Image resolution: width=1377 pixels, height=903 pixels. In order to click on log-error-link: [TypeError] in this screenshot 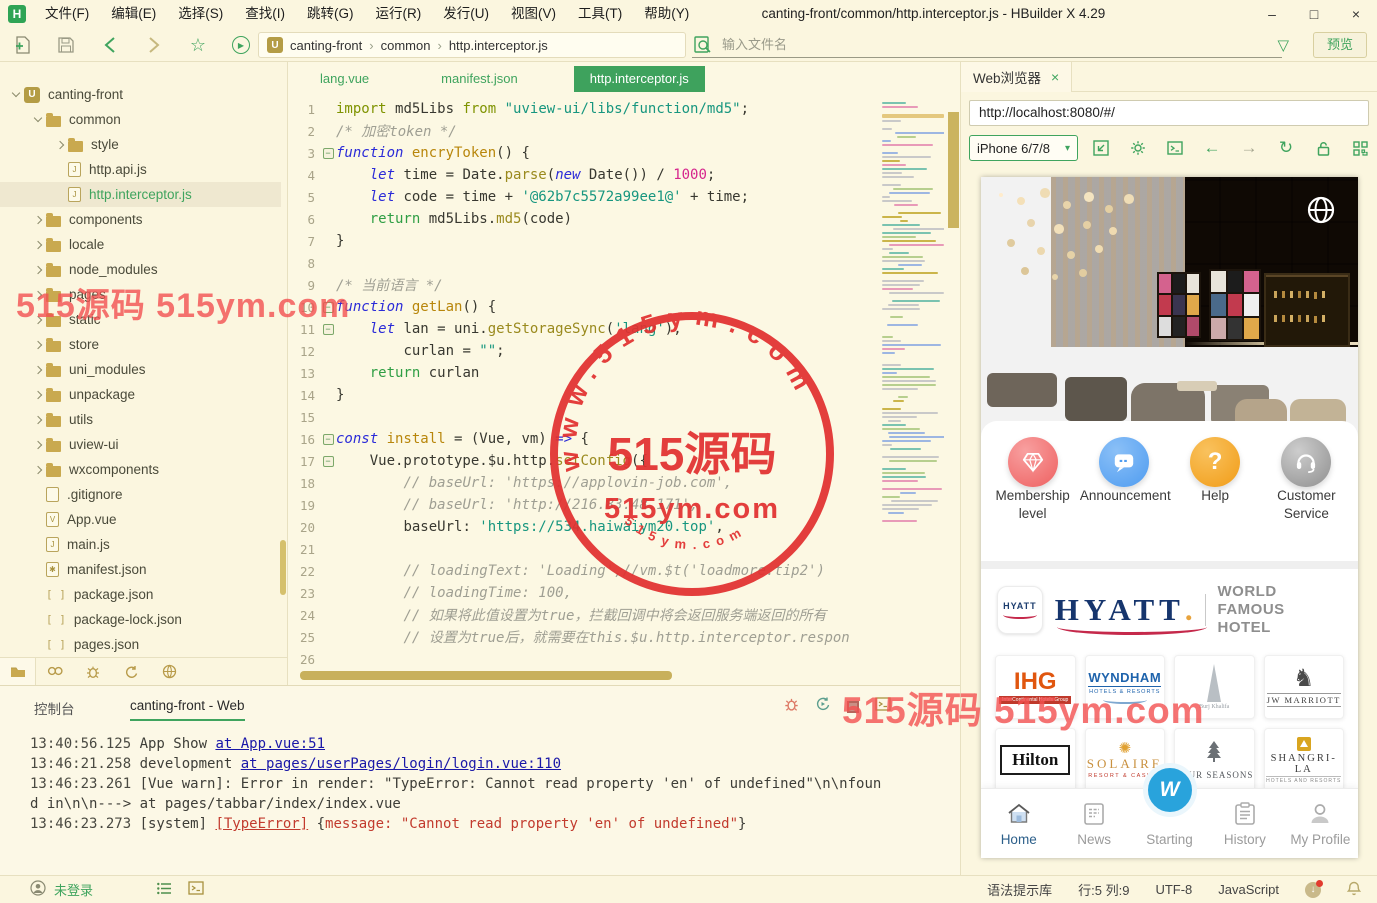, I will do `click(261, 824)`.